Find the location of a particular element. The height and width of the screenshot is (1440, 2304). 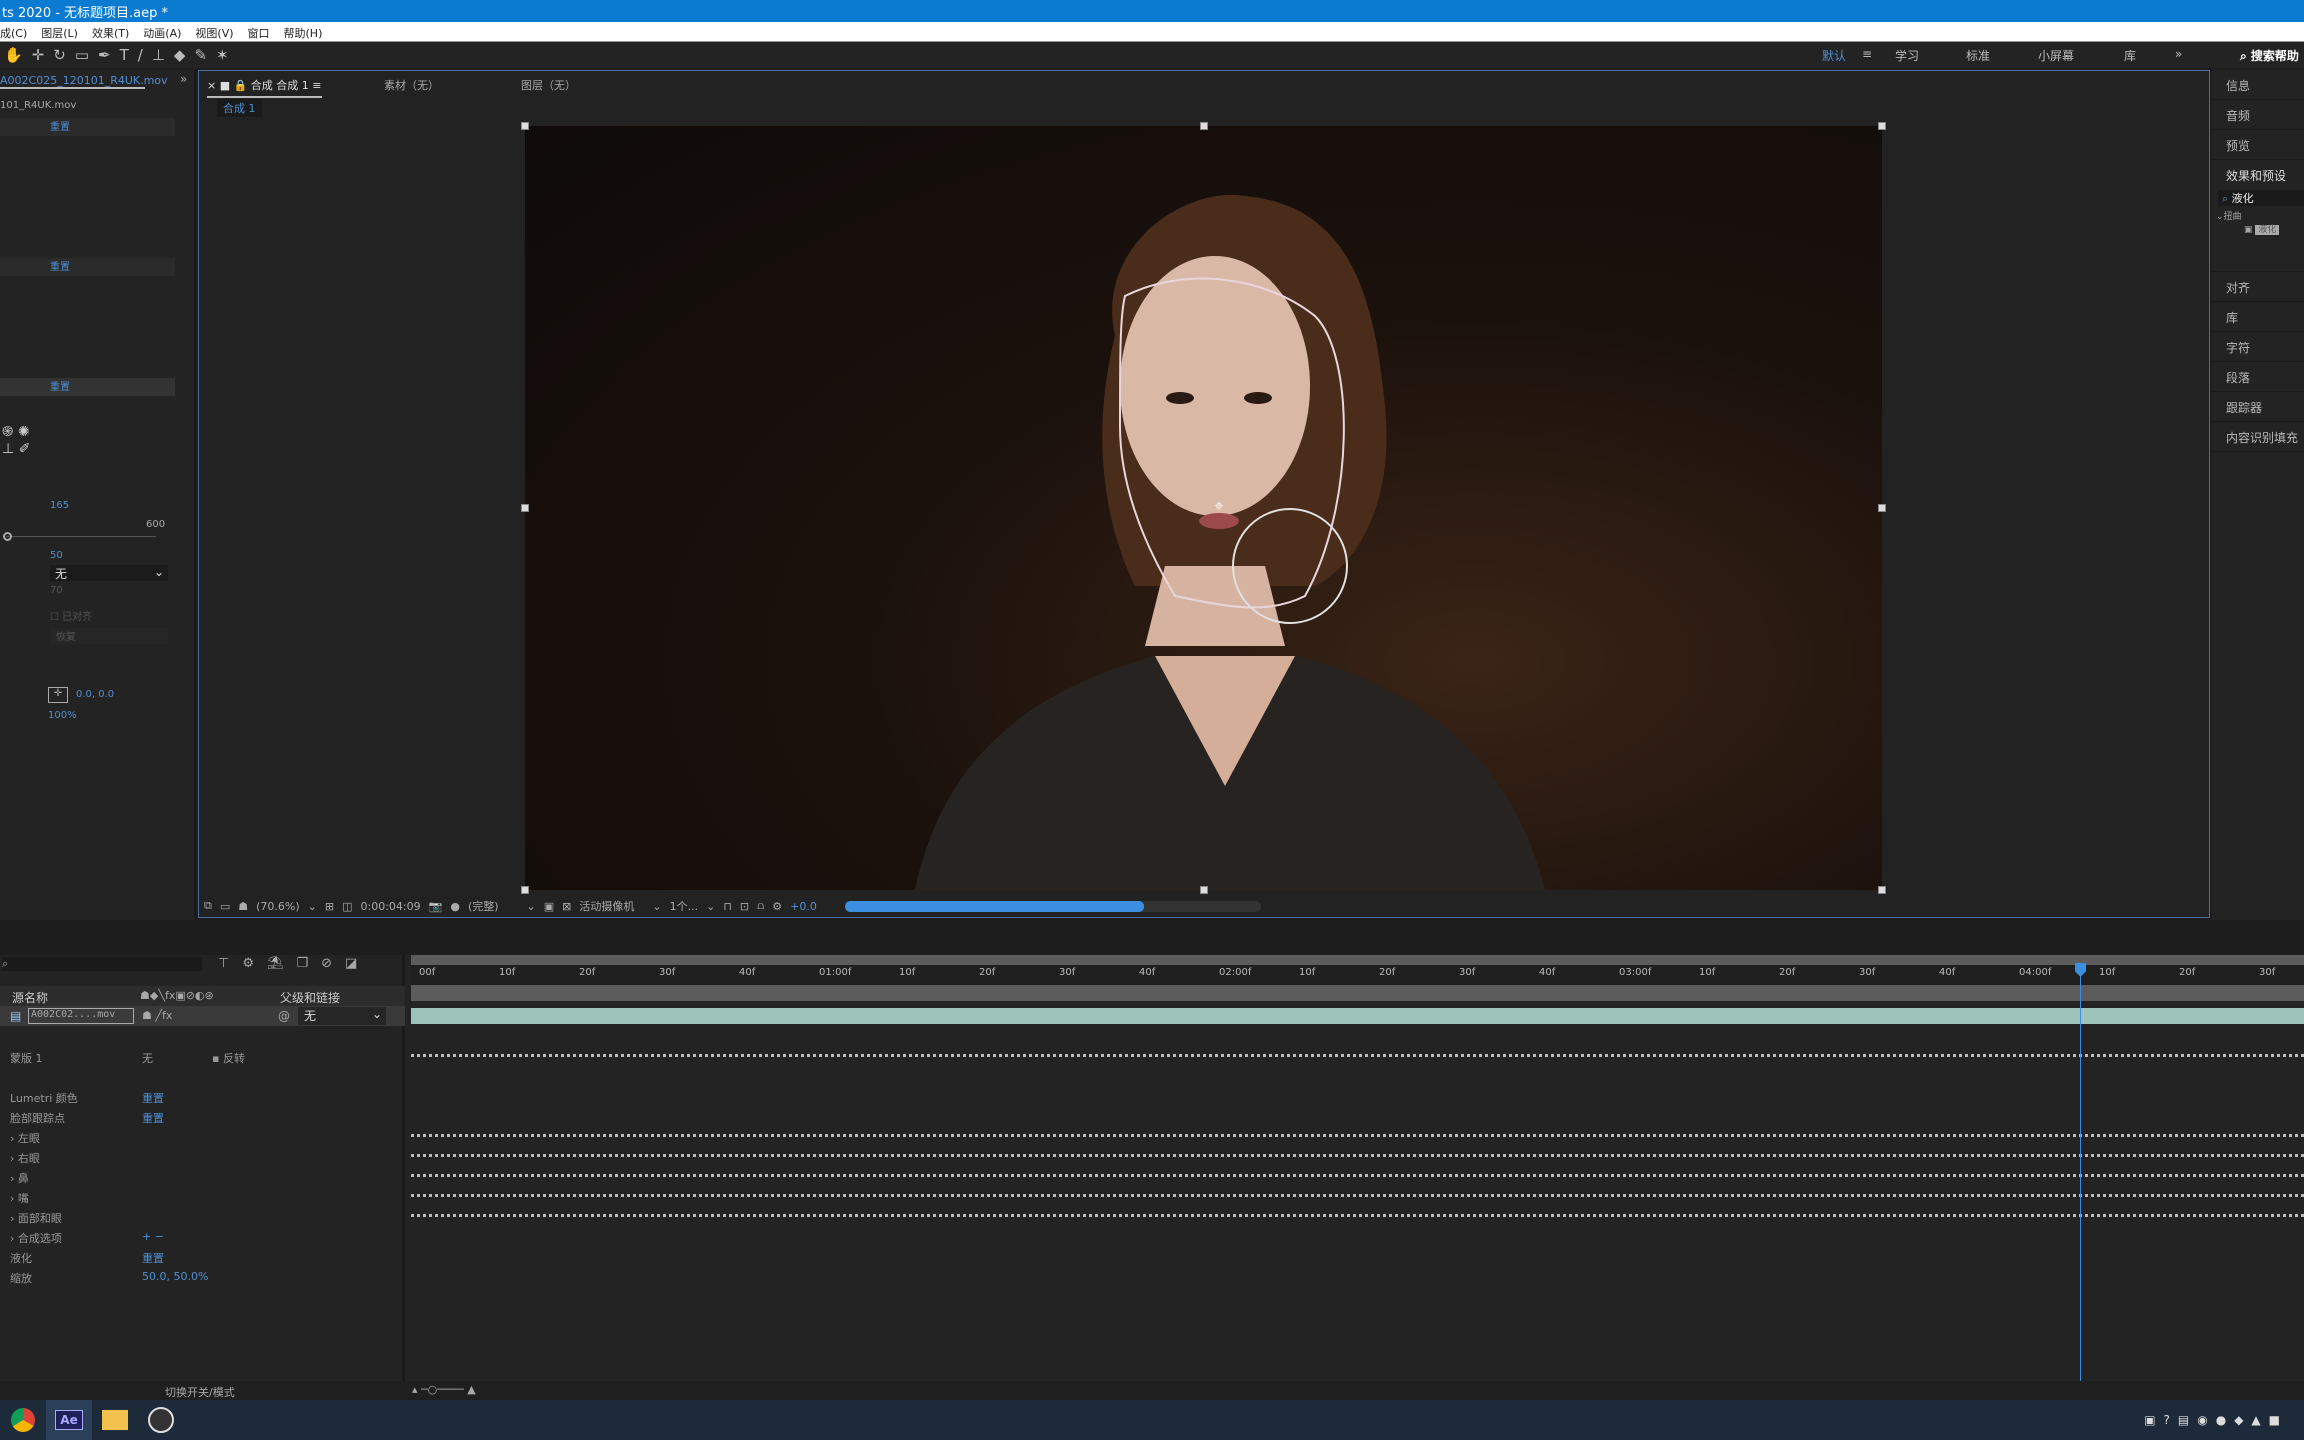

panel-item: 段落 is located at coordinates (2258, 377).